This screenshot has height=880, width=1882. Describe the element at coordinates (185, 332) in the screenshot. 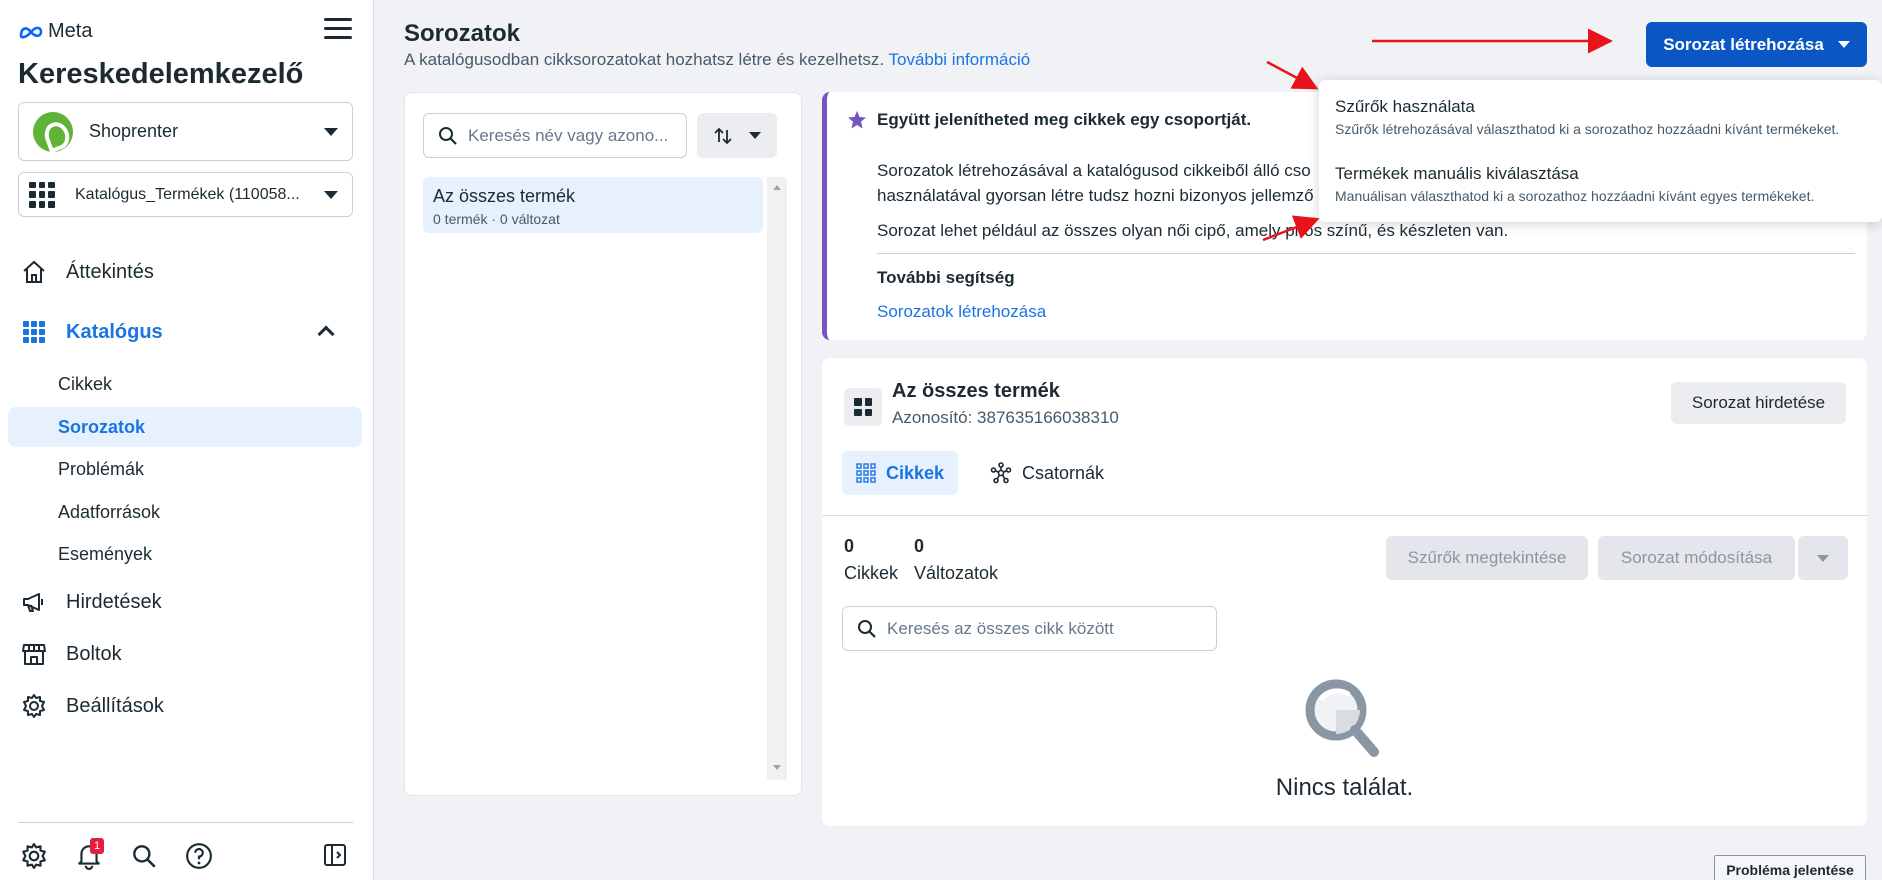

I see `nav-catalog: Katalógus` at that location.